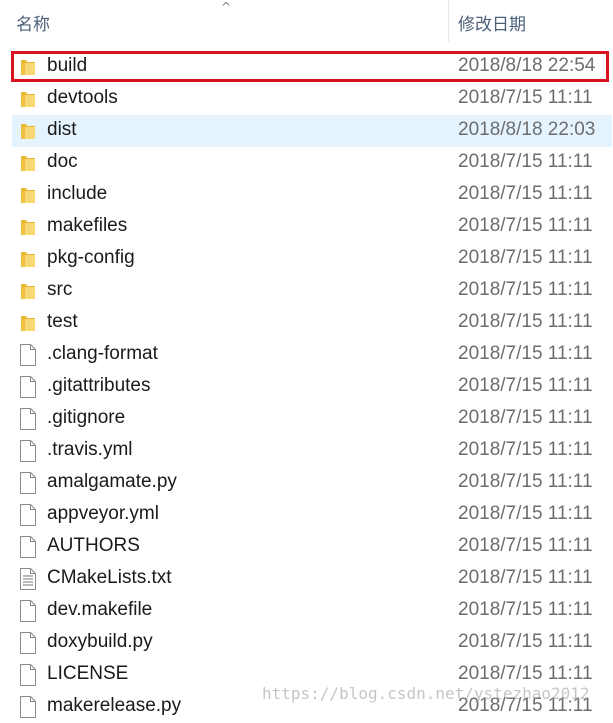 This screenshot has height=723, width=613. I want to click on file-name: AUTHORS, so click(93, 546).